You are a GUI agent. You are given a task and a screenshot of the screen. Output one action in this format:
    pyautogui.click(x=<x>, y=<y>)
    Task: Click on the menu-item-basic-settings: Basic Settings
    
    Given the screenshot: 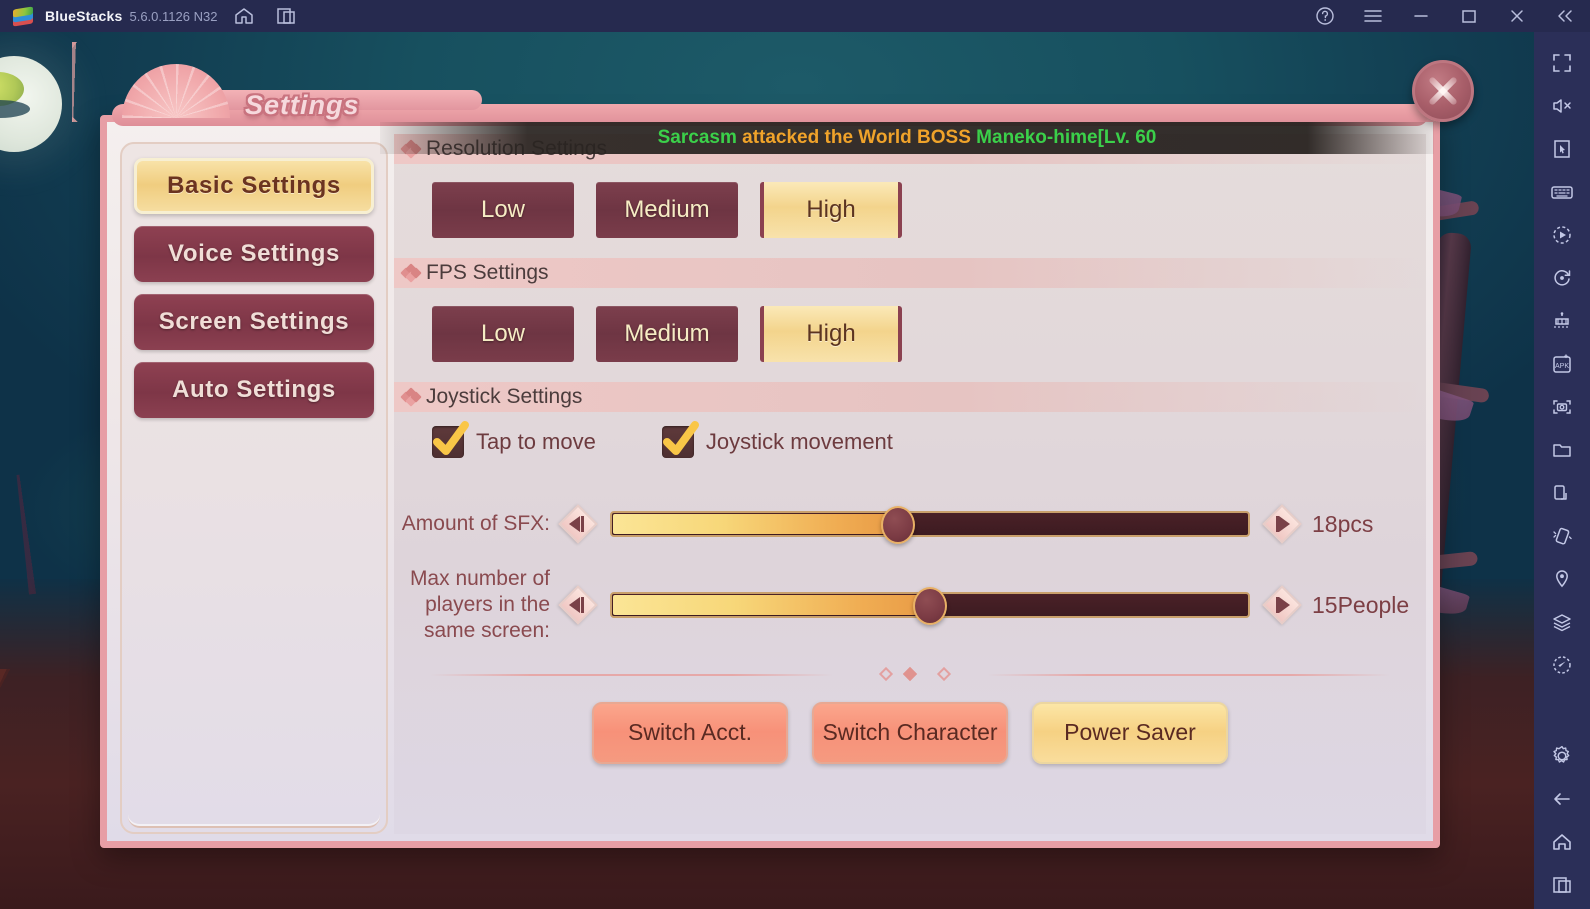 What is the action you would take?
    pyautogui.click(x=254, y=186)
    